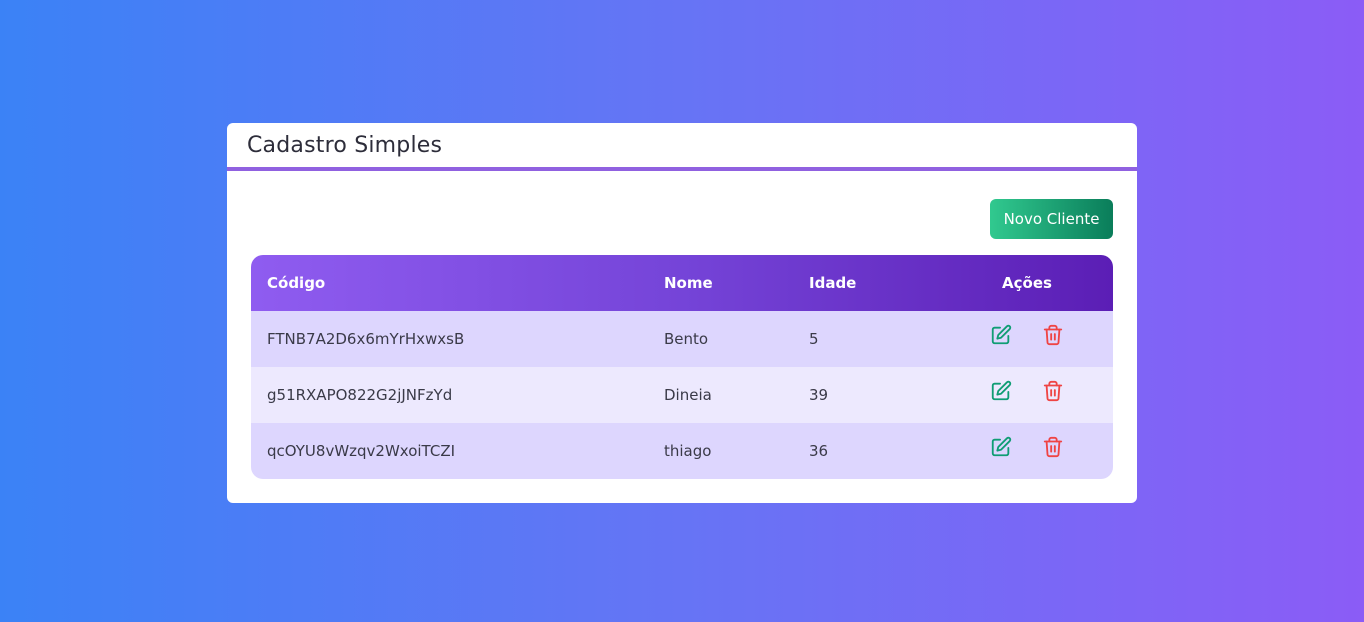 The height and width of the screenshot is (622, 1364). What do you see at coordinates (345, 145) in the screenshot?
I see `page-title: Cadastro Simples` at bounding box center [345, 145].